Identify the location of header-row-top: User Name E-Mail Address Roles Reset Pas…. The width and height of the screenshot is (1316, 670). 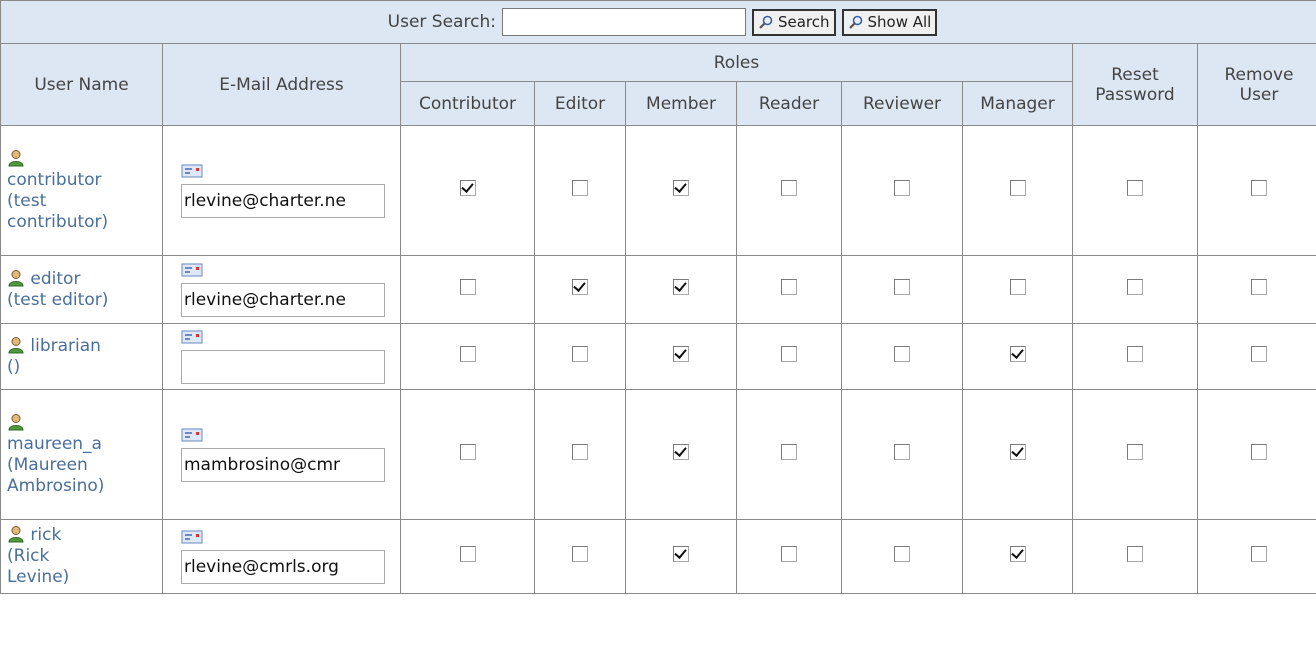
(658, 84).